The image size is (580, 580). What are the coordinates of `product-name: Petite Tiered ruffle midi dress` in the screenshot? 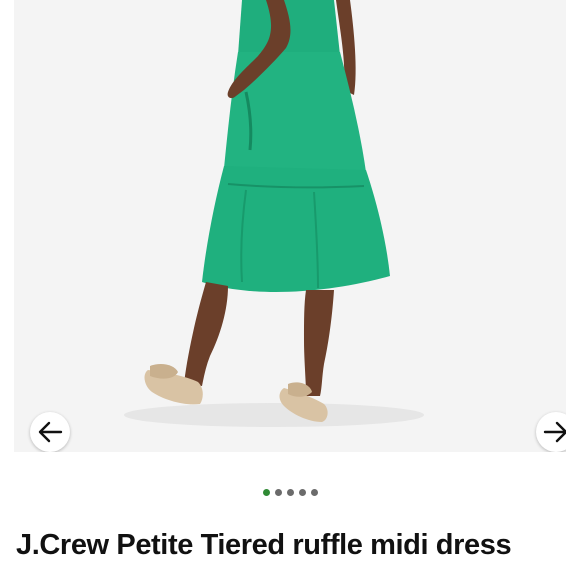 It's located at (314, 545).